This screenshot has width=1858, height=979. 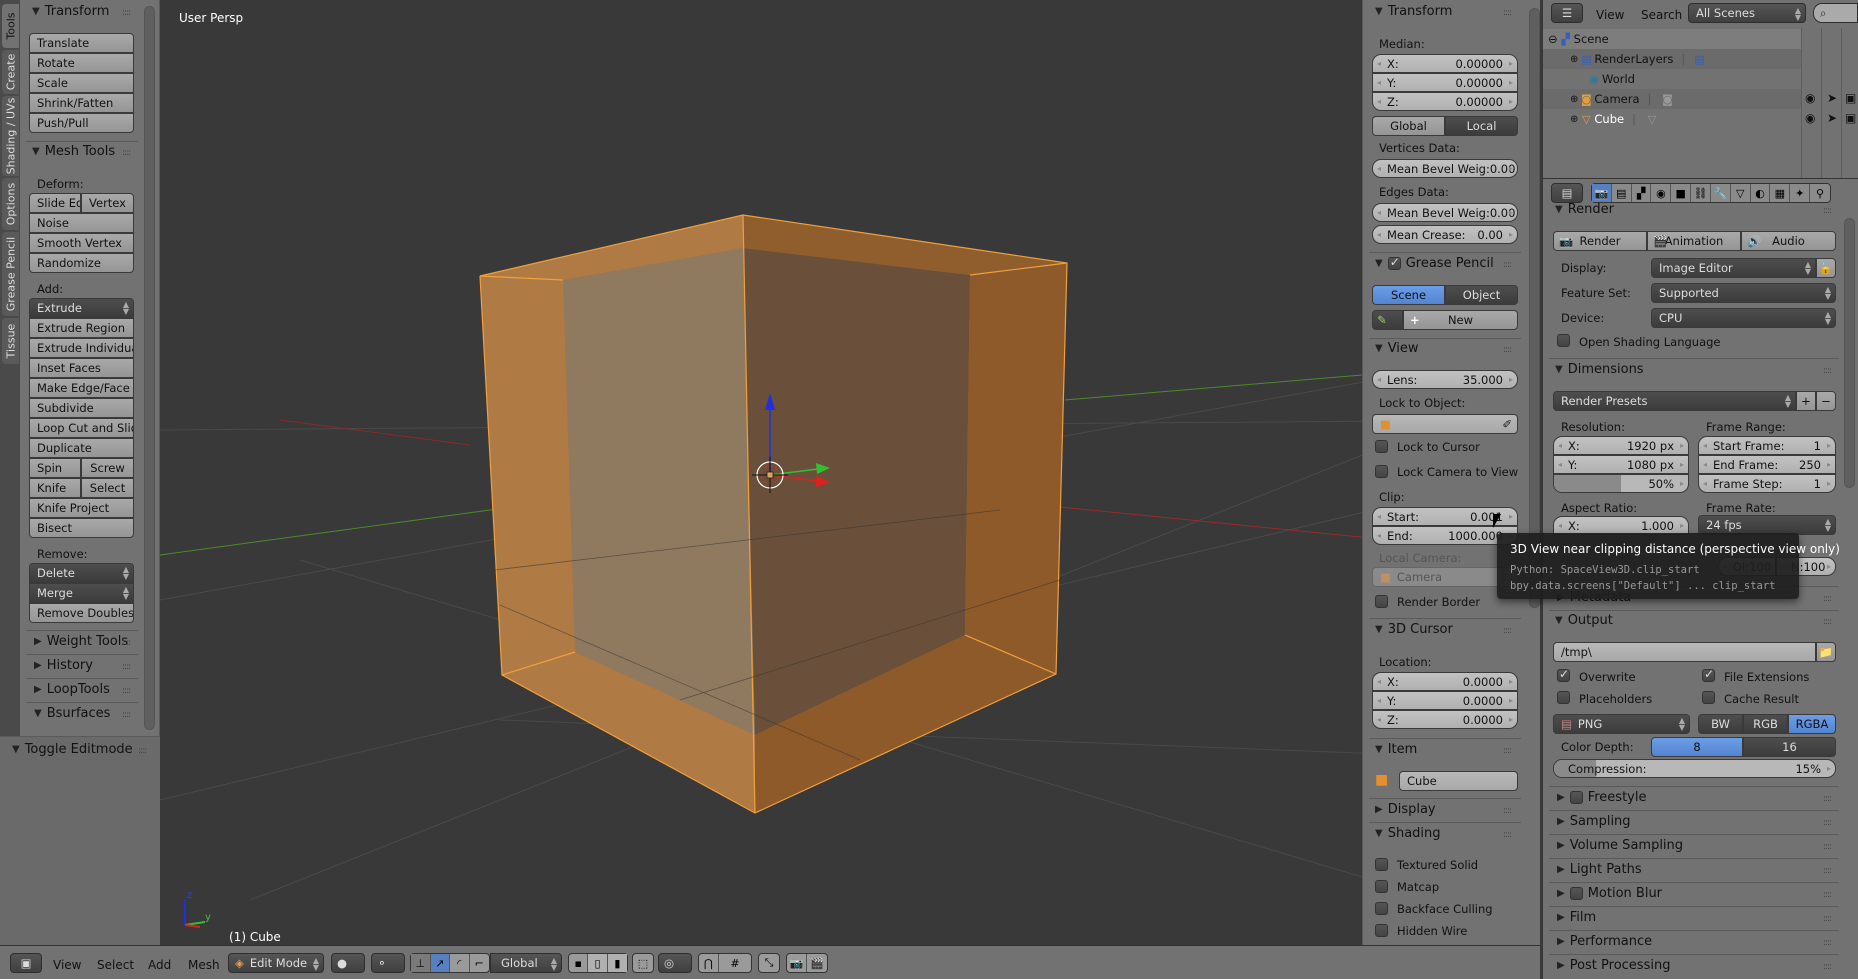 What do you see at coordinates (1789, 747) in the screenshot?
I see `color-depth-16-toggle: 16` at bounding box center [1789, 747].